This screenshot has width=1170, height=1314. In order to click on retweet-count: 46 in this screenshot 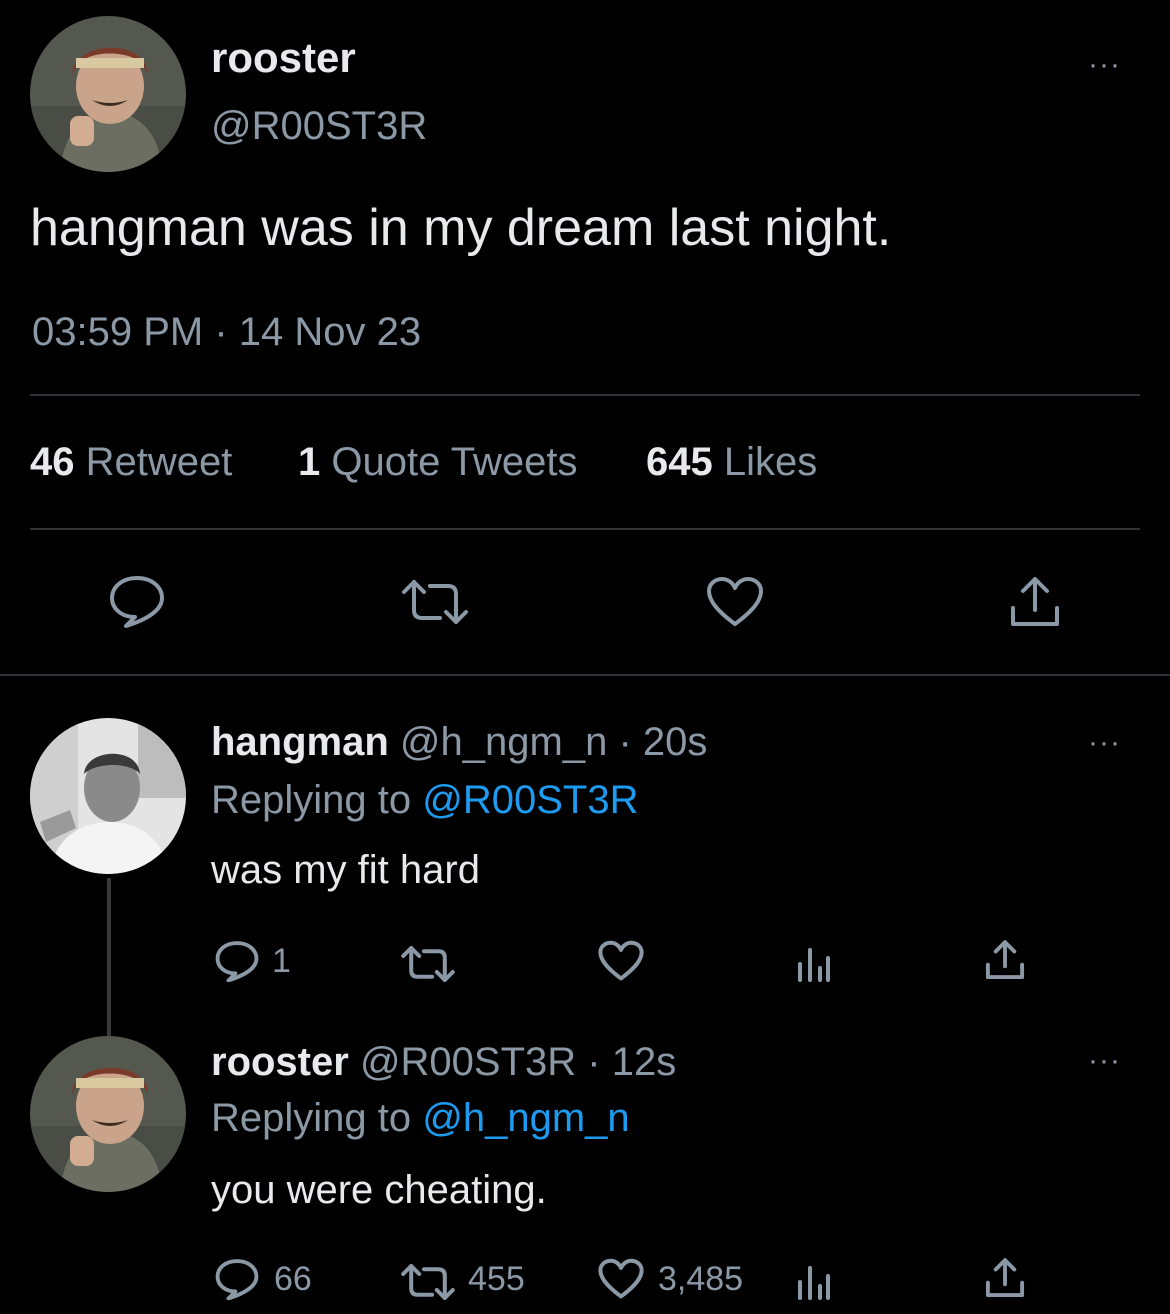, I will do `click(52, 462)`.